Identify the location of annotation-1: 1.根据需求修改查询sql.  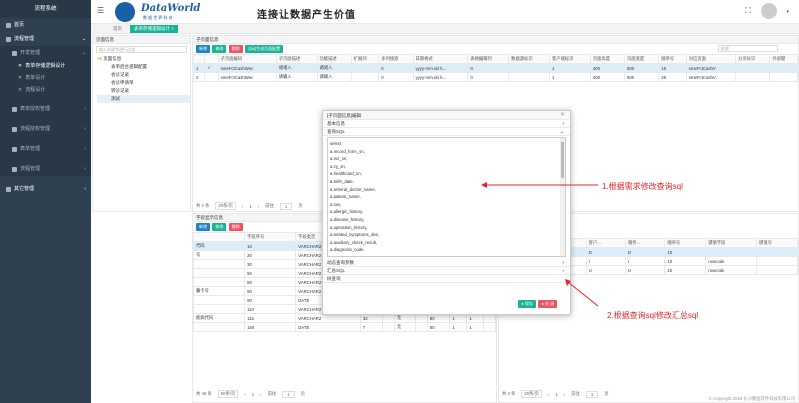
(642, 186).